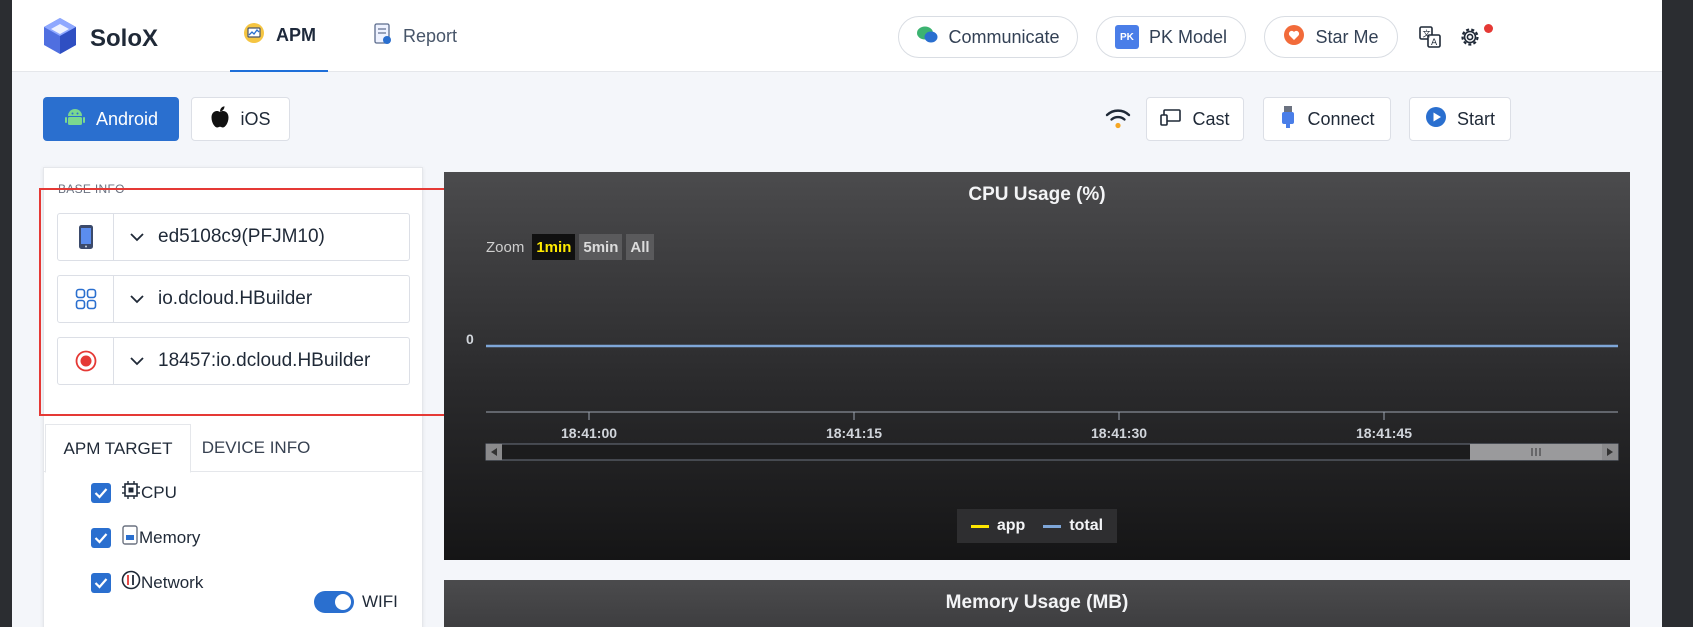 The image size is (1693, 627). Describe the element at coordinates (118, 448) in the screenshot. I see `tab-apm-target: APM TARGET` at that location.